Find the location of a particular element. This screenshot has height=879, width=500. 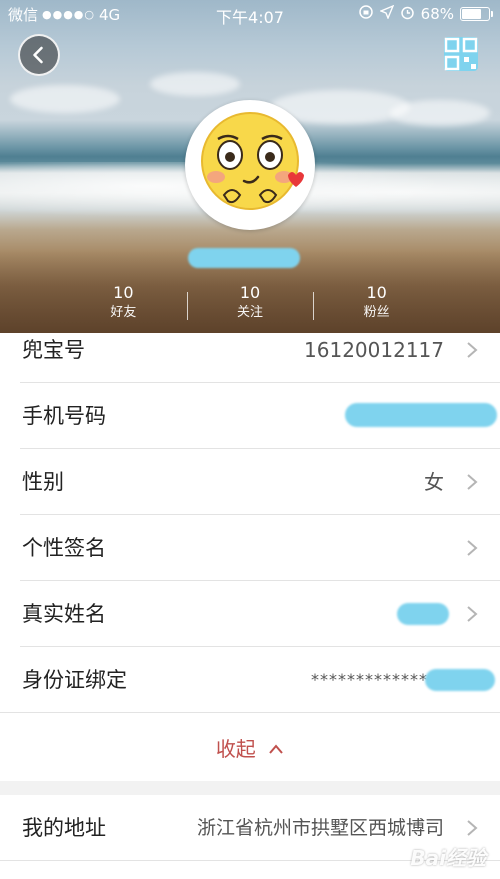

row-label: 手机号码 is located at coordinates (64, 416).